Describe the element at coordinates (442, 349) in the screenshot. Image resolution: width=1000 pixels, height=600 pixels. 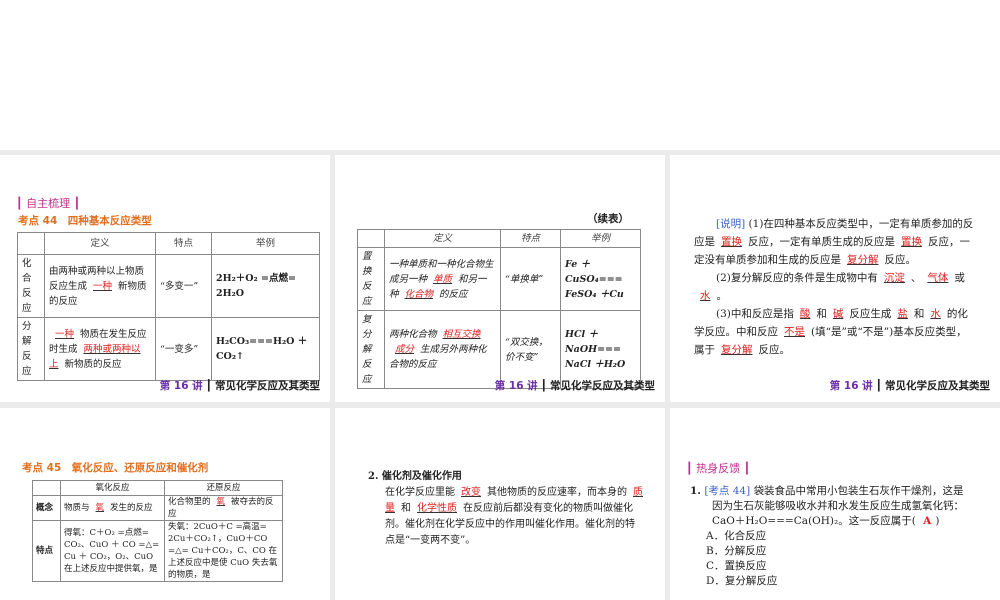
I see `row-definition: 两种化合物 相互交换成分 生成另外两种化合物的反应` at that location.